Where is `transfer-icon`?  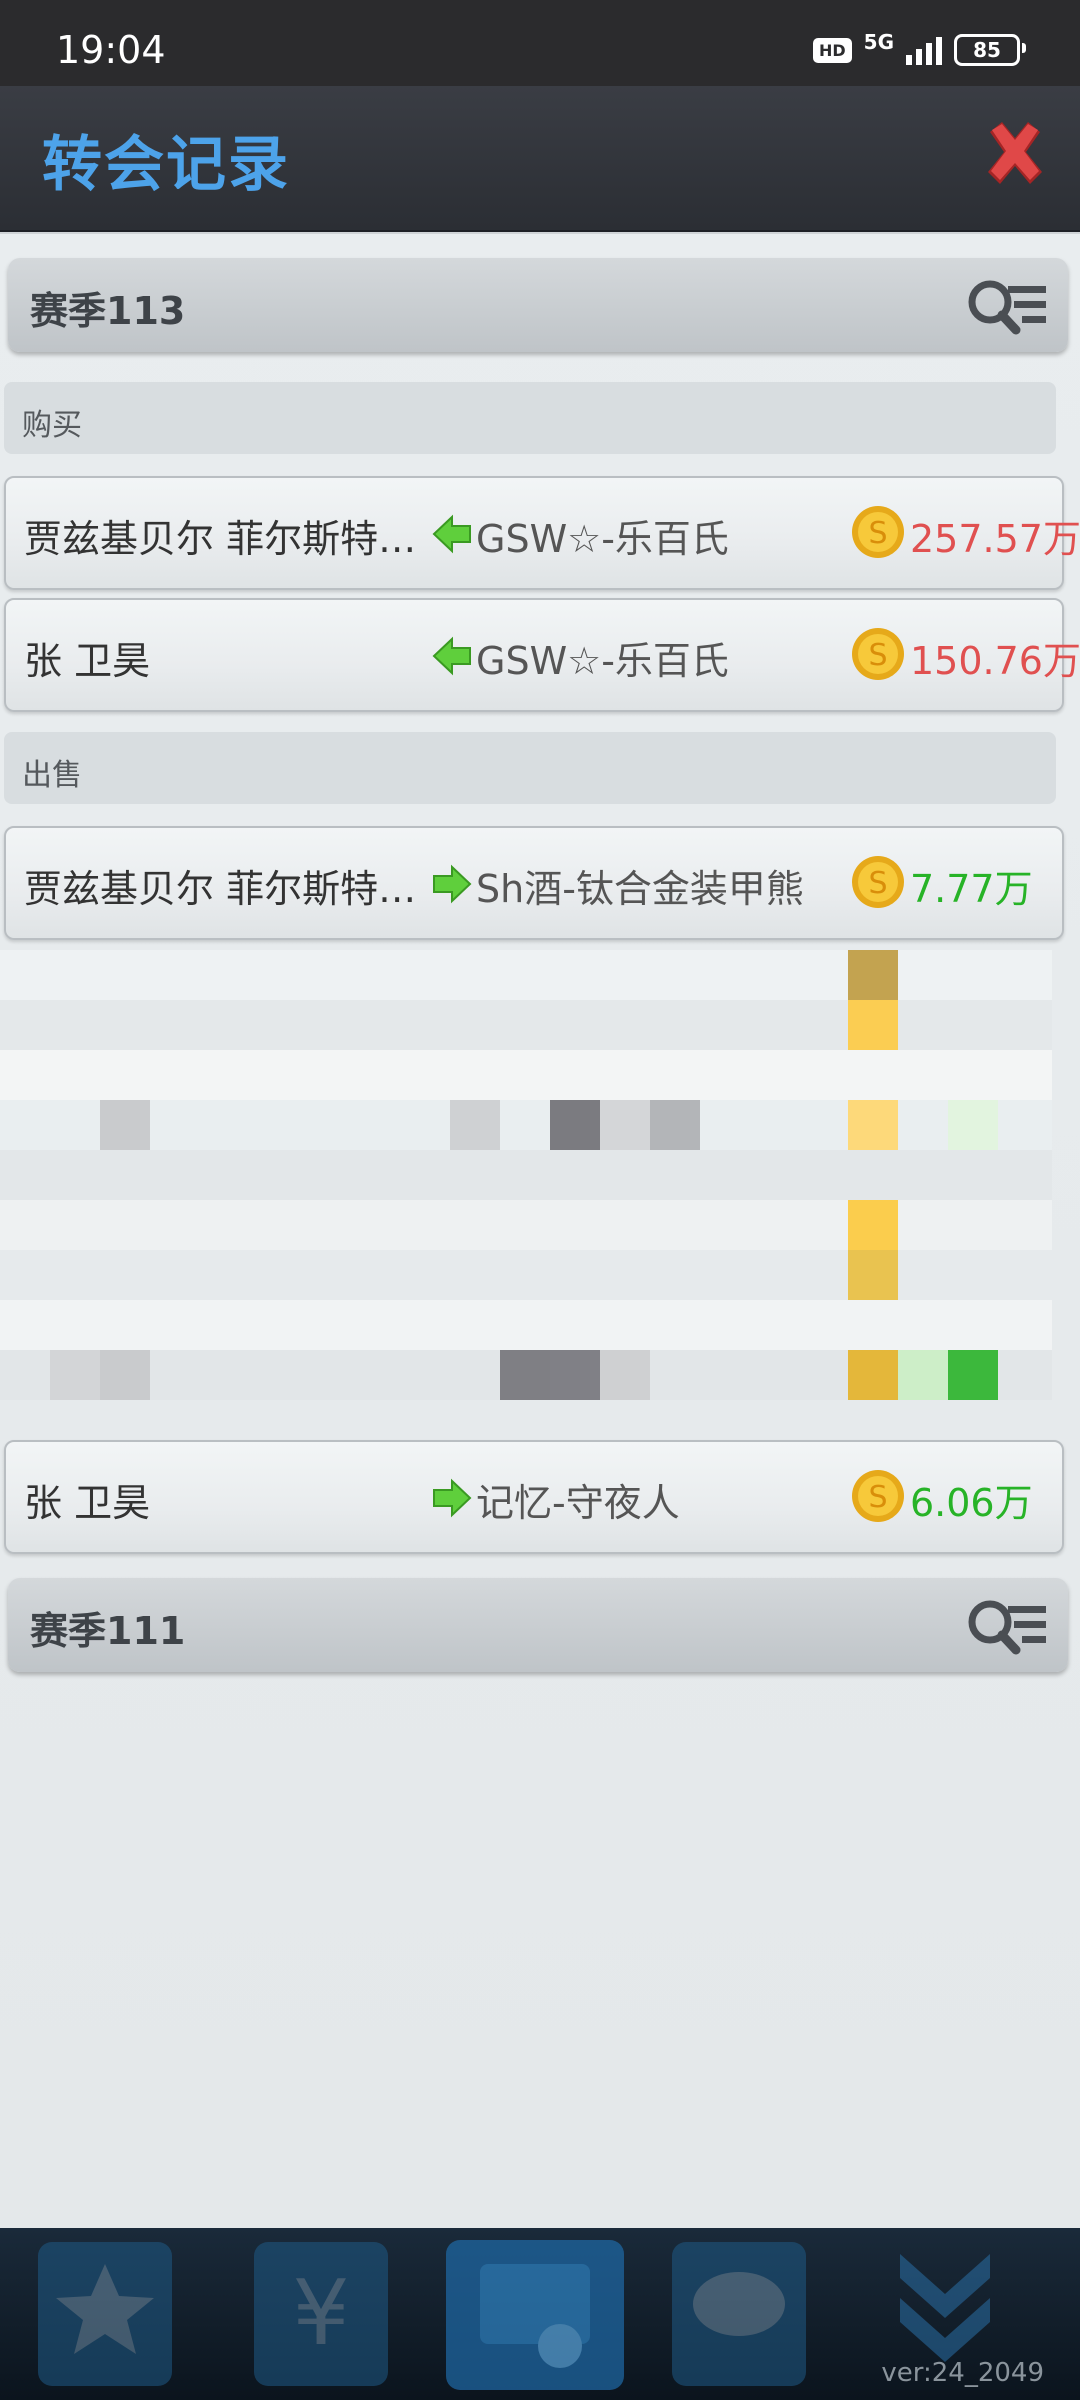 transfer-icon is located at coordinates (535, 2315).